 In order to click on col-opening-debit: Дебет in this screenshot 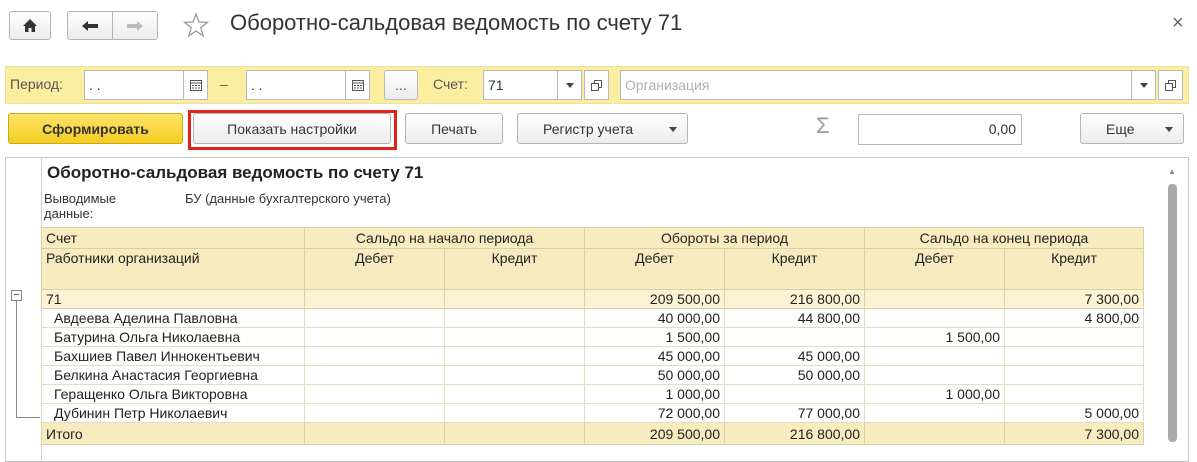, I will do `click(374, 269)`.